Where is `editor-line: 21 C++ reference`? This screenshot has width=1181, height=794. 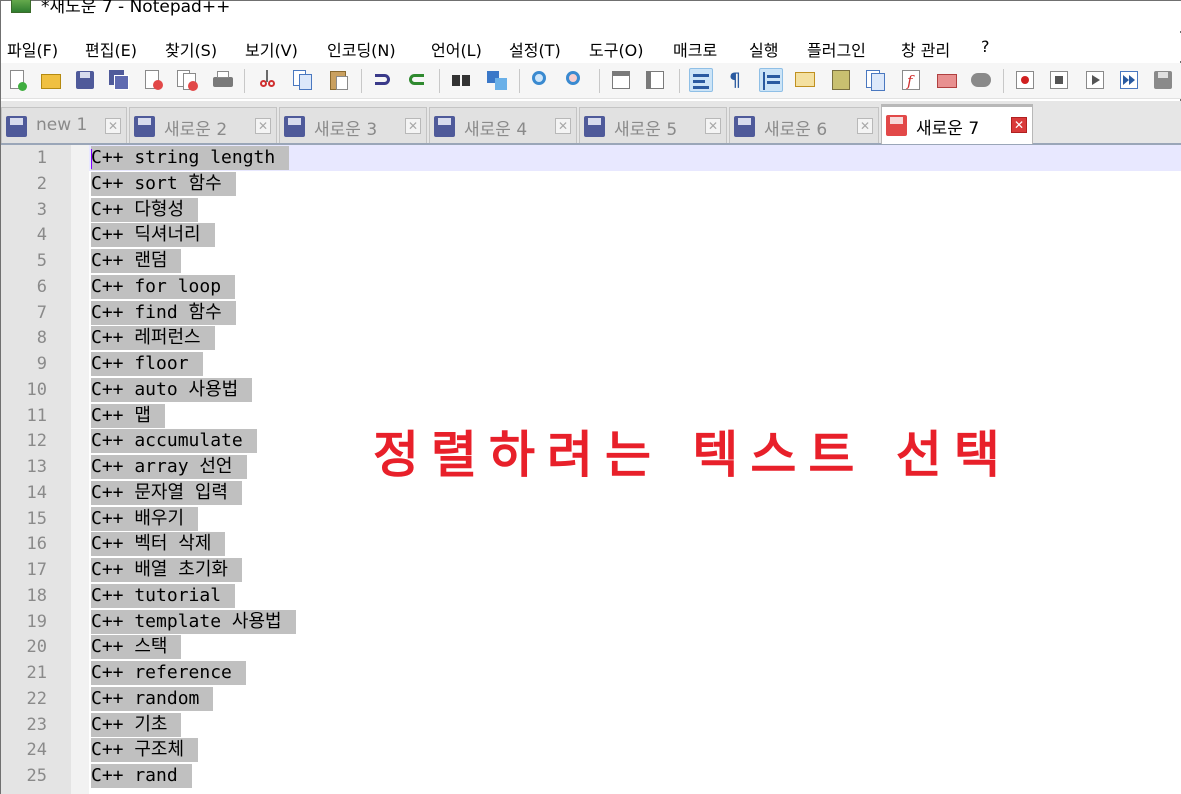 editor-line: 21 C++ reference is located at coordinates (591, 673).